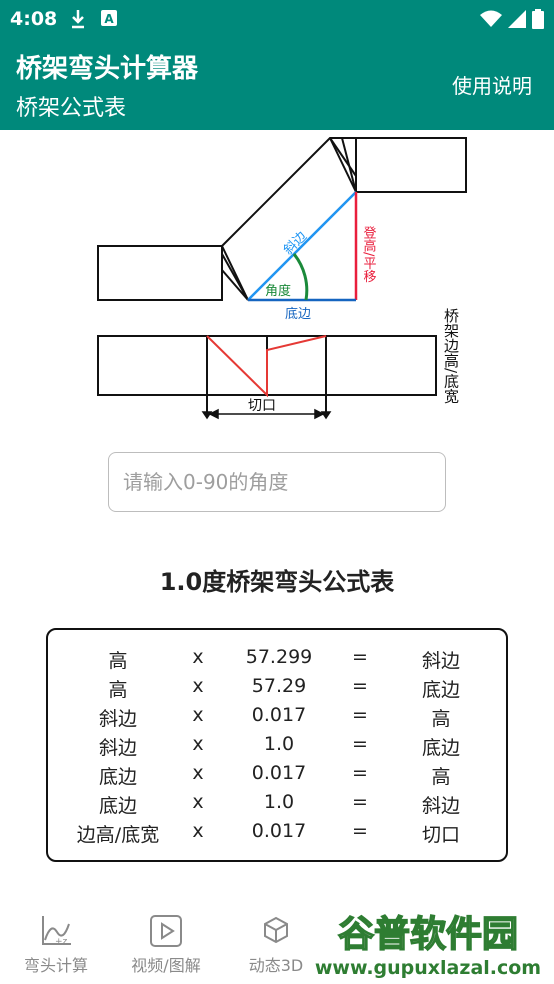 The height and width of the screenshot is (984, 554). I want to click on app-bar: 桥架弯头计算器 桥架公式表 使用说明, so click(277, 84).